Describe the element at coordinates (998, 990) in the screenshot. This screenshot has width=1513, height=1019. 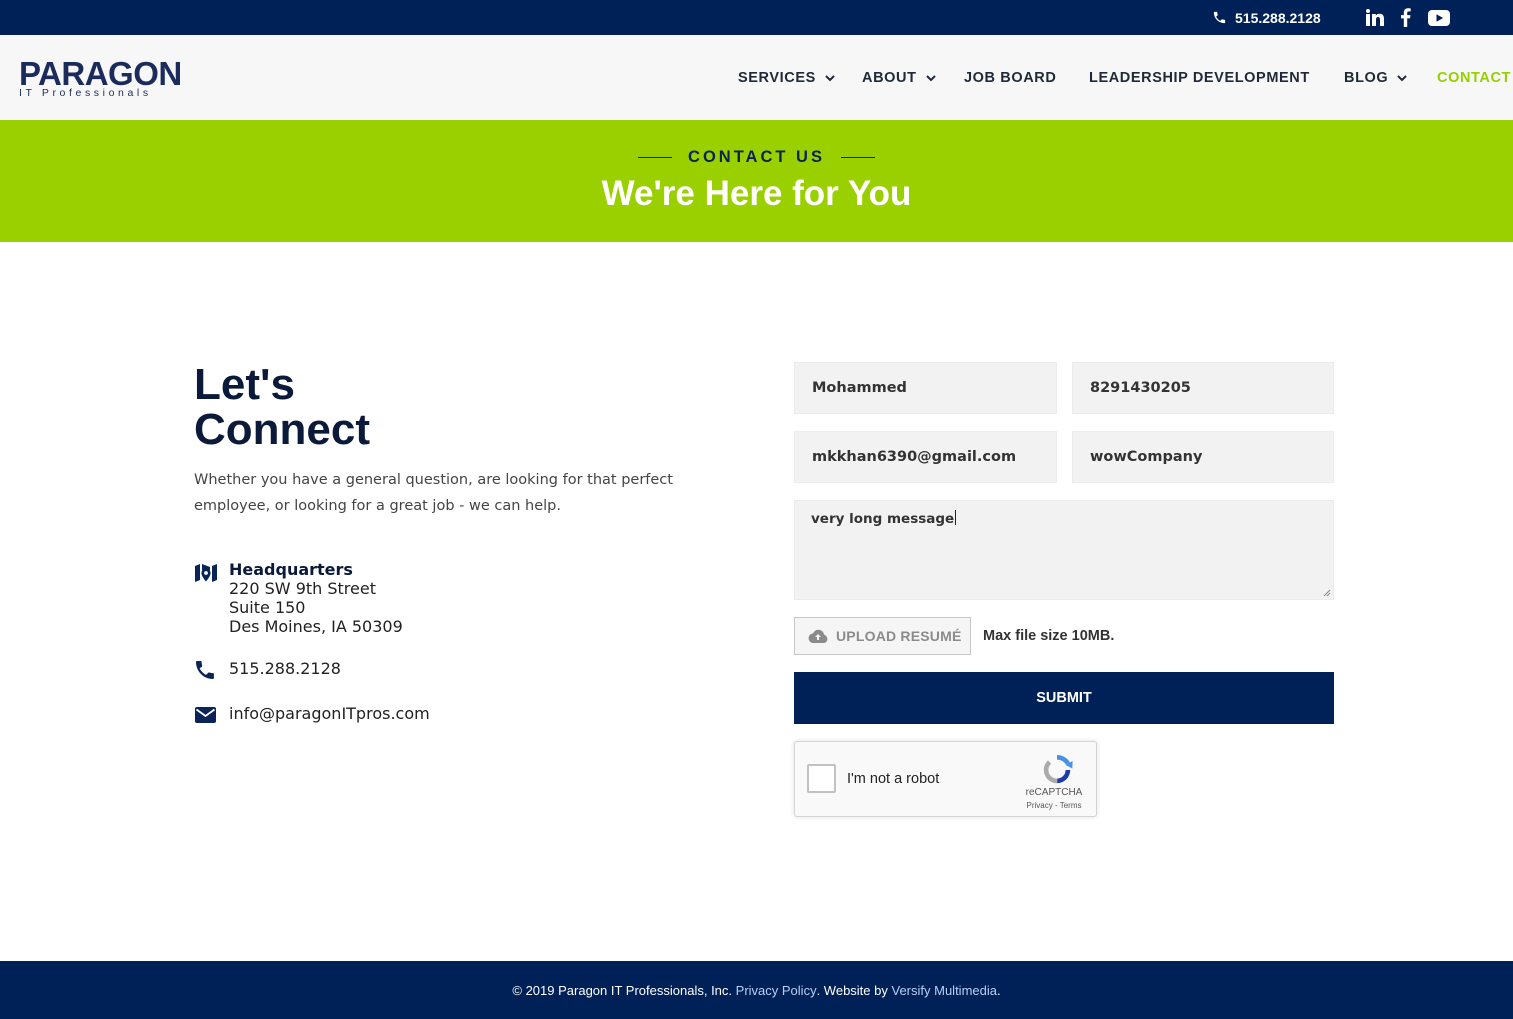
I see `footer-period: .` at that location.